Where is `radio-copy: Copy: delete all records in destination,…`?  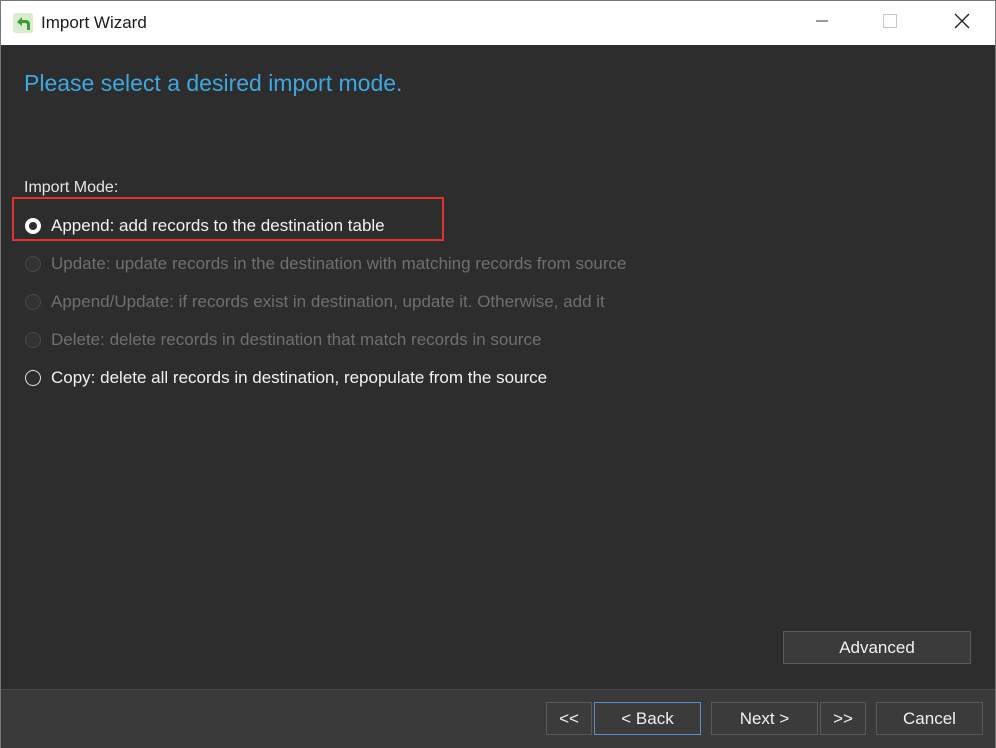
radio-copy: Copy: delete all records in destination,… is located at coordinates (286, 378).